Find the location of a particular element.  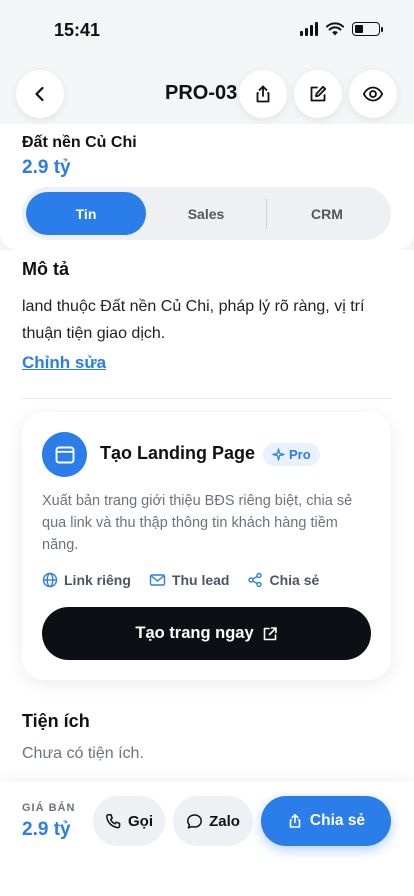

share-button: Chia sẻ is located at coordinates (326, 821).